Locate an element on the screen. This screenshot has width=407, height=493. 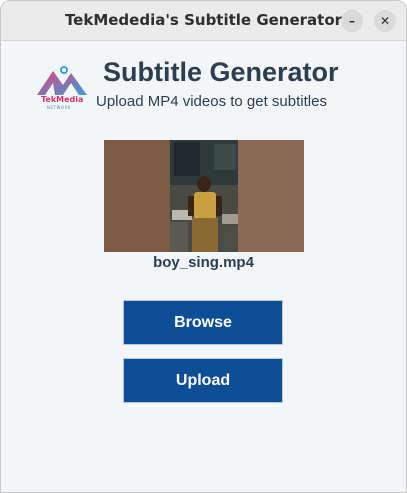
video-thumbnail is located at coordinates (204, 196).